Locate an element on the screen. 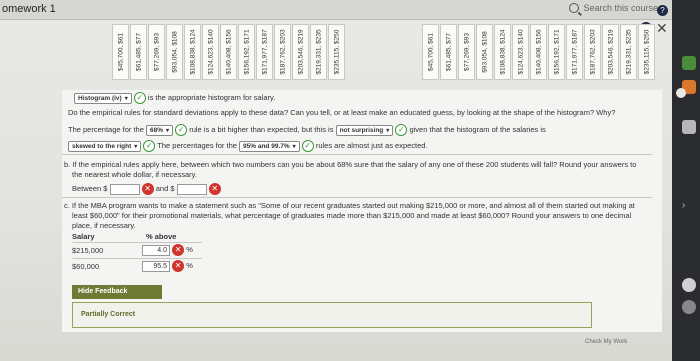  rule-select: 68% ▾ is located at coordinates (159, 130).